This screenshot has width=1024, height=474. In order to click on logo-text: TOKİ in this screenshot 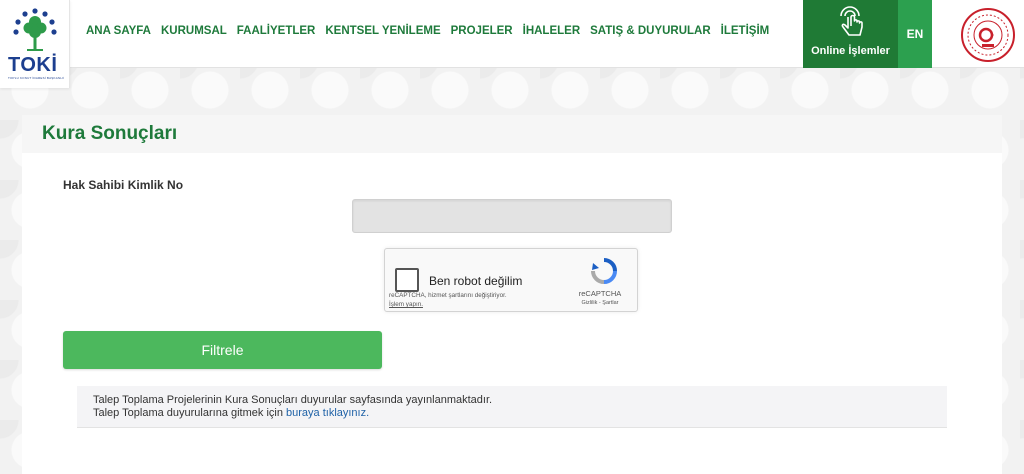, I will do `click(33, 65)`.